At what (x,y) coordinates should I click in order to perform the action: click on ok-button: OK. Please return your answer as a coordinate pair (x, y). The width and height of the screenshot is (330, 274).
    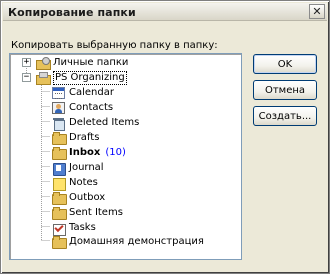
    Looking at the image, I should click on (285, 64).